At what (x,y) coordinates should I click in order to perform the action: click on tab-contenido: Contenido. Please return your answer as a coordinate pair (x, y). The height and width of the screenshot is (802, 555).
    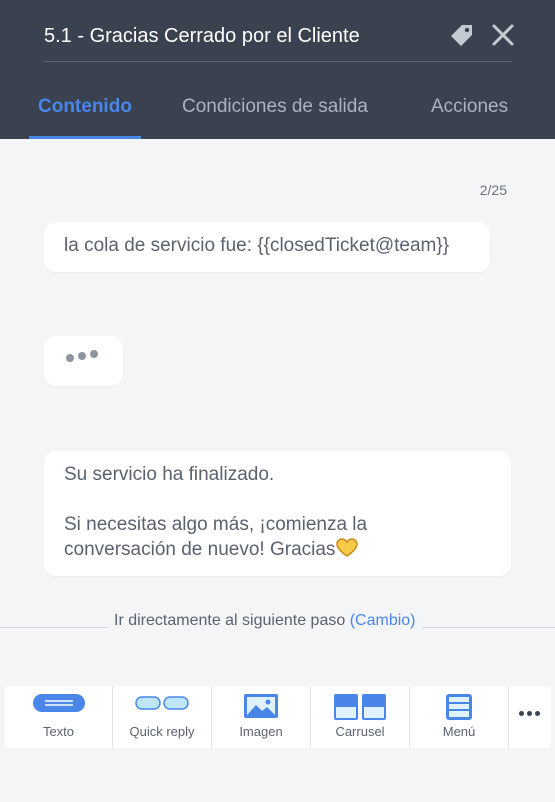
    Looking at the image, I should click on (85, 107).